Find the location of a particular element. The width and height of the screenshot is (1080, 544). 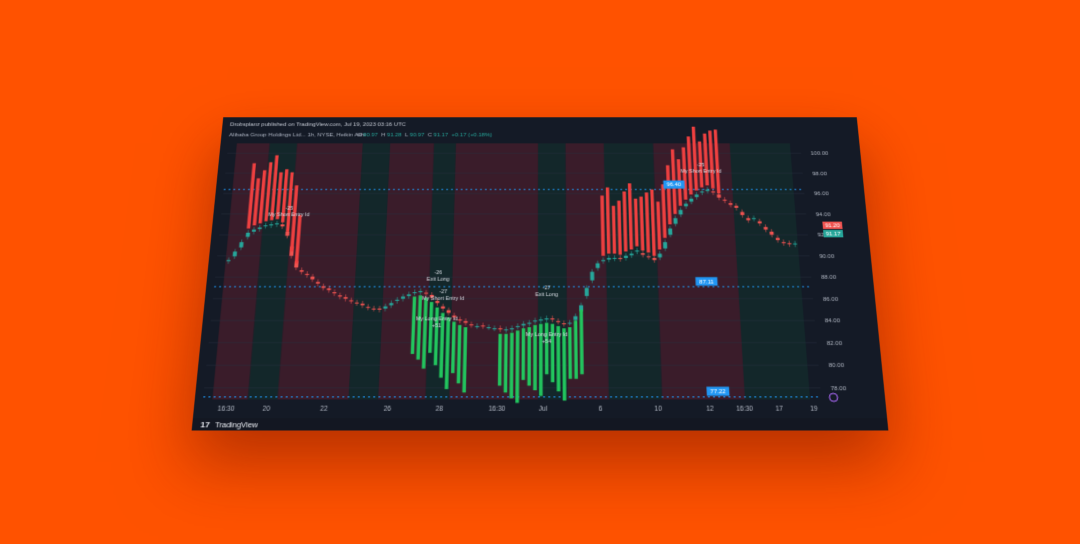

x-tick-label: 16:30 is located at coordinates (226, 409).